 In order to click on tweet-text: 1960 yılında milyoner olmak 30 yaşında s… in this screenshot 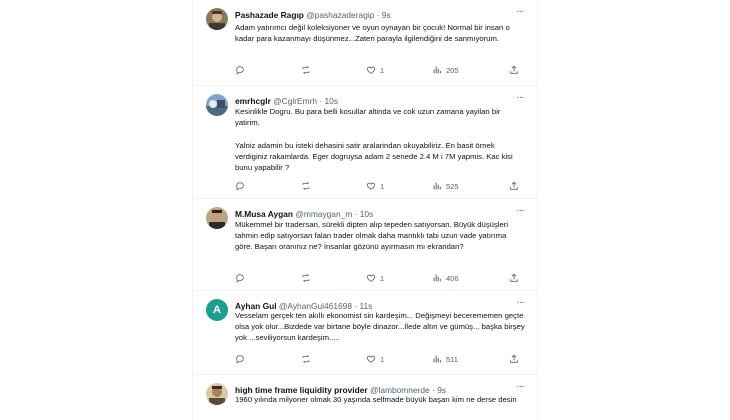, I will do `click(376, 399)`.